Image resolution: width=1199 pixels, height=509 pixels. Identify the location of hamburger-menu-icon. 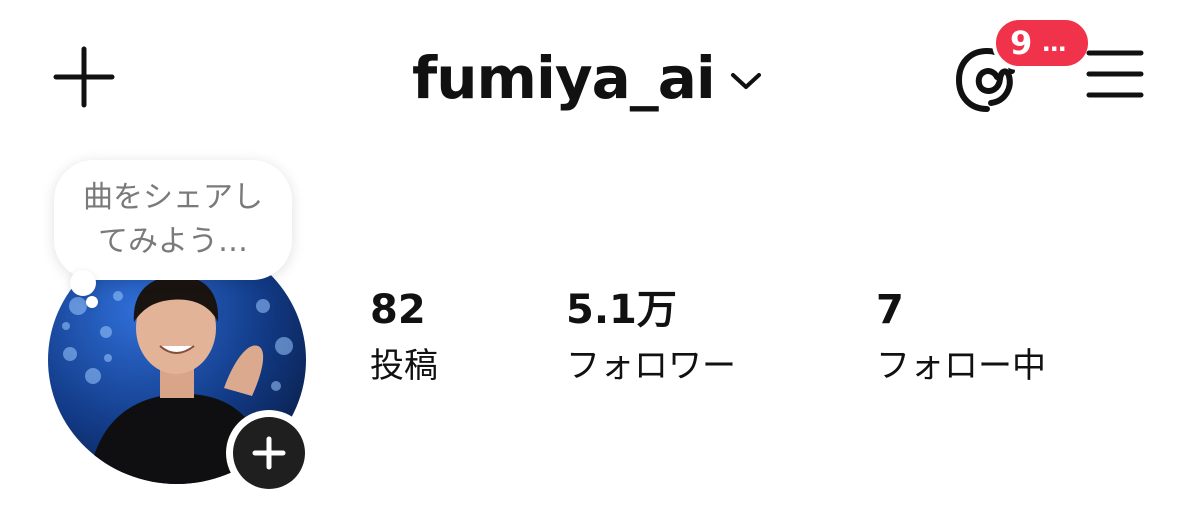
(1115, 74).